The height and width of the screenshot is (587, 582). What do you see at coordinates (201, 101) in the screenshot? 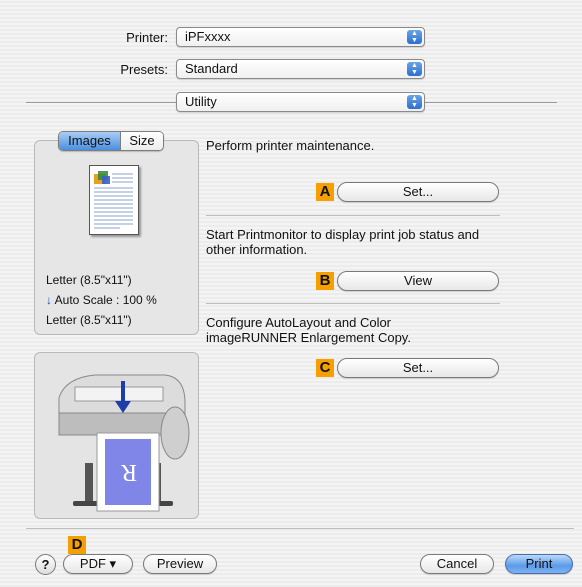
I see `panel-select-value: Utility` at bounding box center [201, 101].